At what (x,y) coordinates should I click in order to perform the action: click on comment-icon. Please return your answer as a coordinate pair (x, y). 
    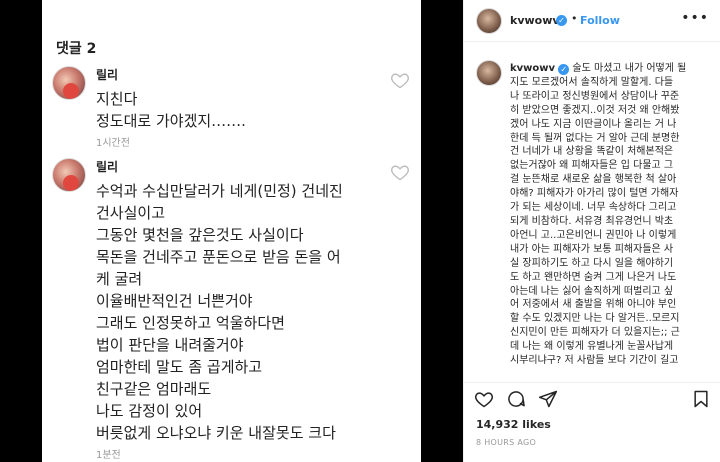
    Looking at the image, I should click on (516, 399).